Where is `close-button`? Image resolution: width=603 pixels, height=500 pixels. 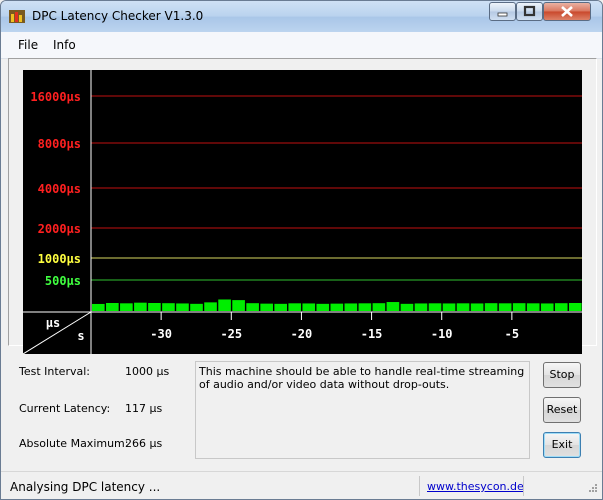 close-button is located at coordinates (567, 11).